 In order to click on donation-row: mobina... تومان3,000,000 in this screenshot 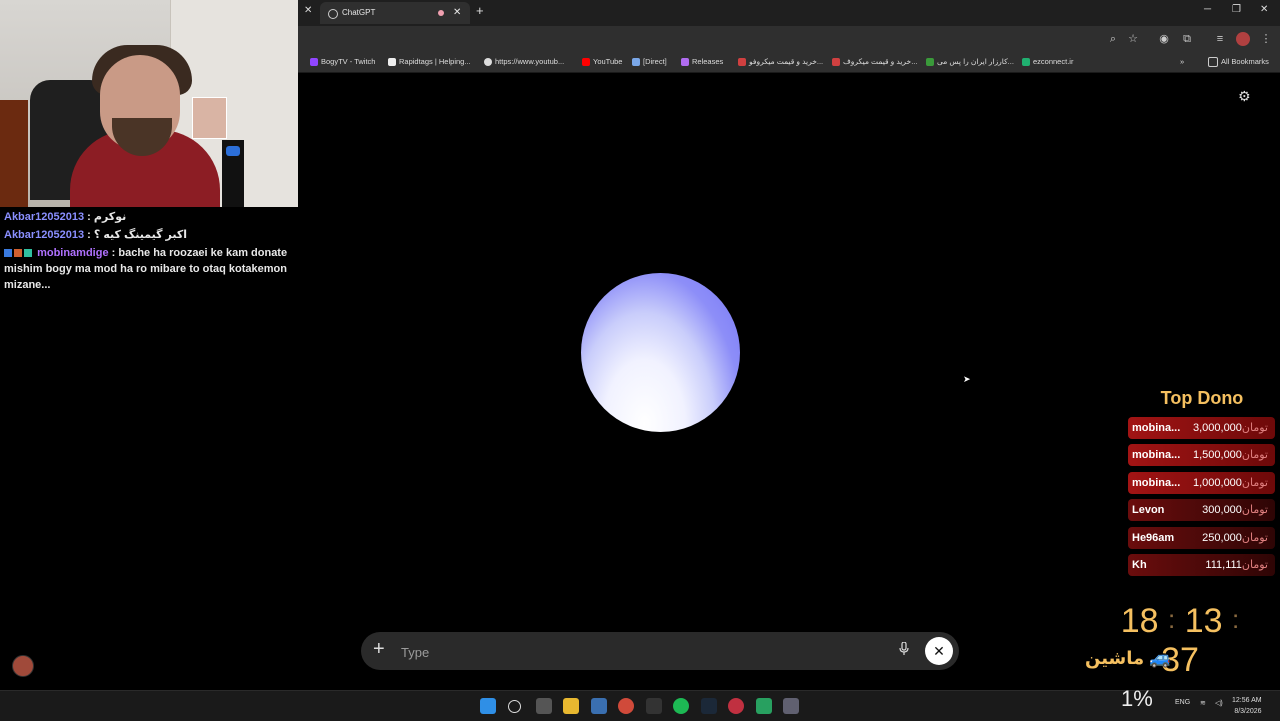, I will do `click(1201, 428)`.